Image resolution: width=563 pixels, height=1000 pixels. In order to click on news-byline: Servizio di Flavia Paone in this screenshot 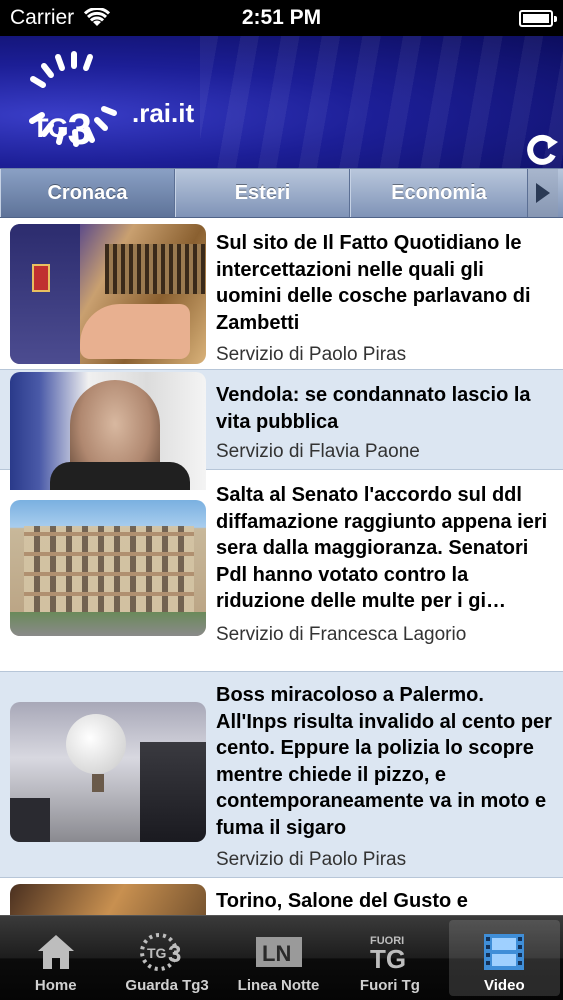, I will do `click(318, 451)`.